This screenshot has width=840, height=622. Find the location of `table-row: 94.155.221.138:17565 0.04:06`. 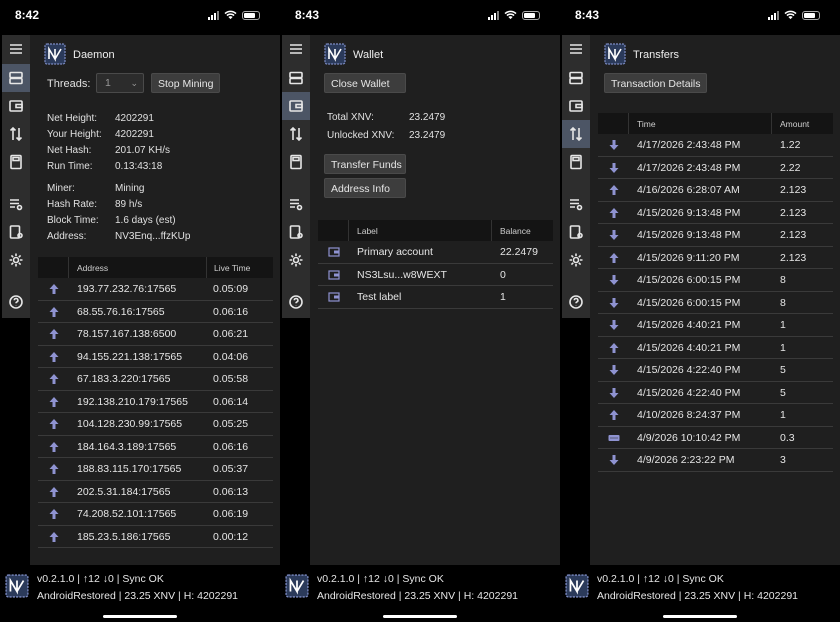

table-row: 94.155.221.138:17565 0.04:06 is located at coordinates (155, 357).